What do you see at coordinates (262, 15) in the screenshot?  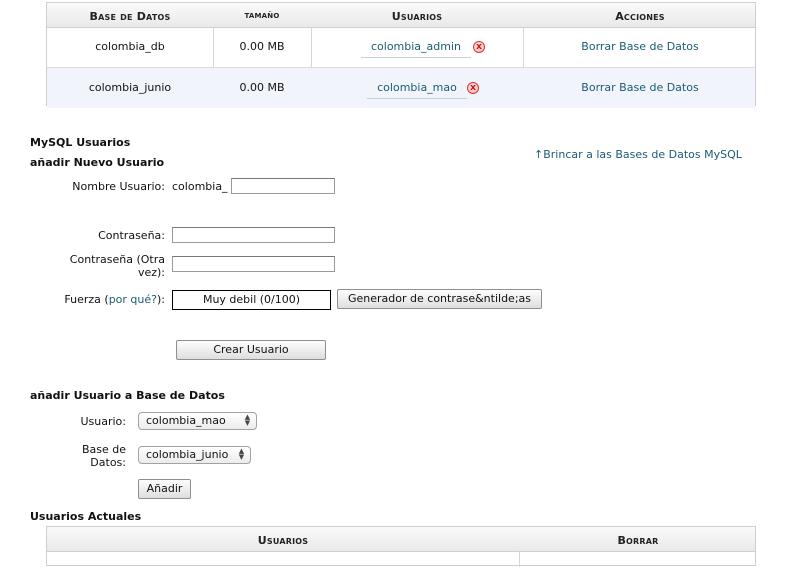 I see `column-header-size: tamaño` at bounding box center [262, 15].